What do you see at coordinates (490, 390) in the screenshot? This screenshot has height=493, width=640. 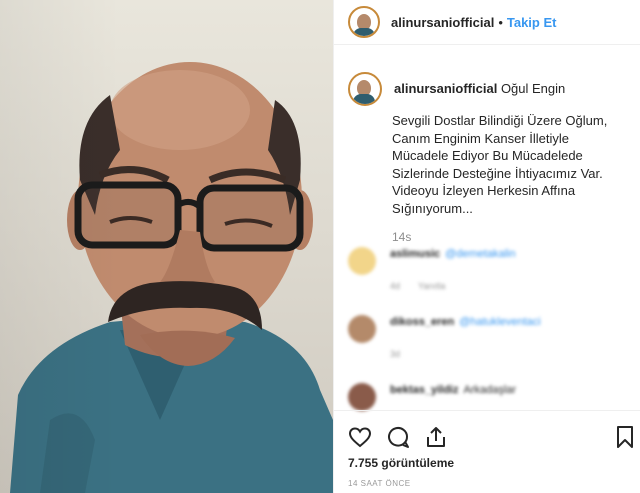 I see `comment-text: Arkadaşlar` at bounding box center [490, 390].